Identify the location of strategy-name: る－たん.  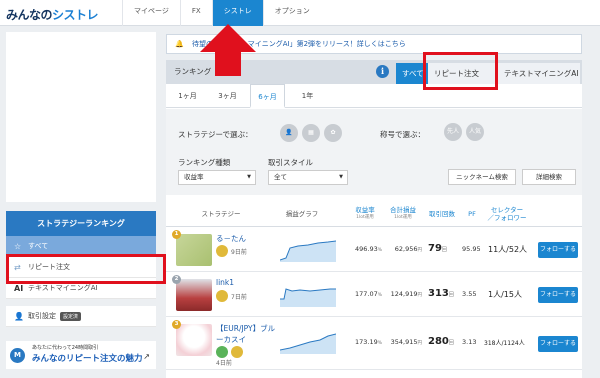
(231, 238).